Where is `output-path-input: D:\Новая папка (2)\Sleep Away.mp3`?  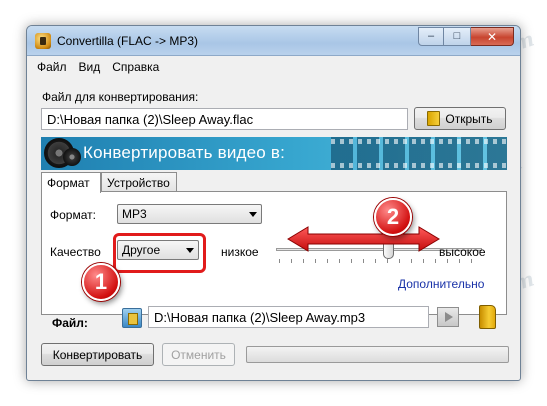
output-path-input: D:\Новая папка (2)\Sleep Away.mp3 is located at coordinates (288, 317).